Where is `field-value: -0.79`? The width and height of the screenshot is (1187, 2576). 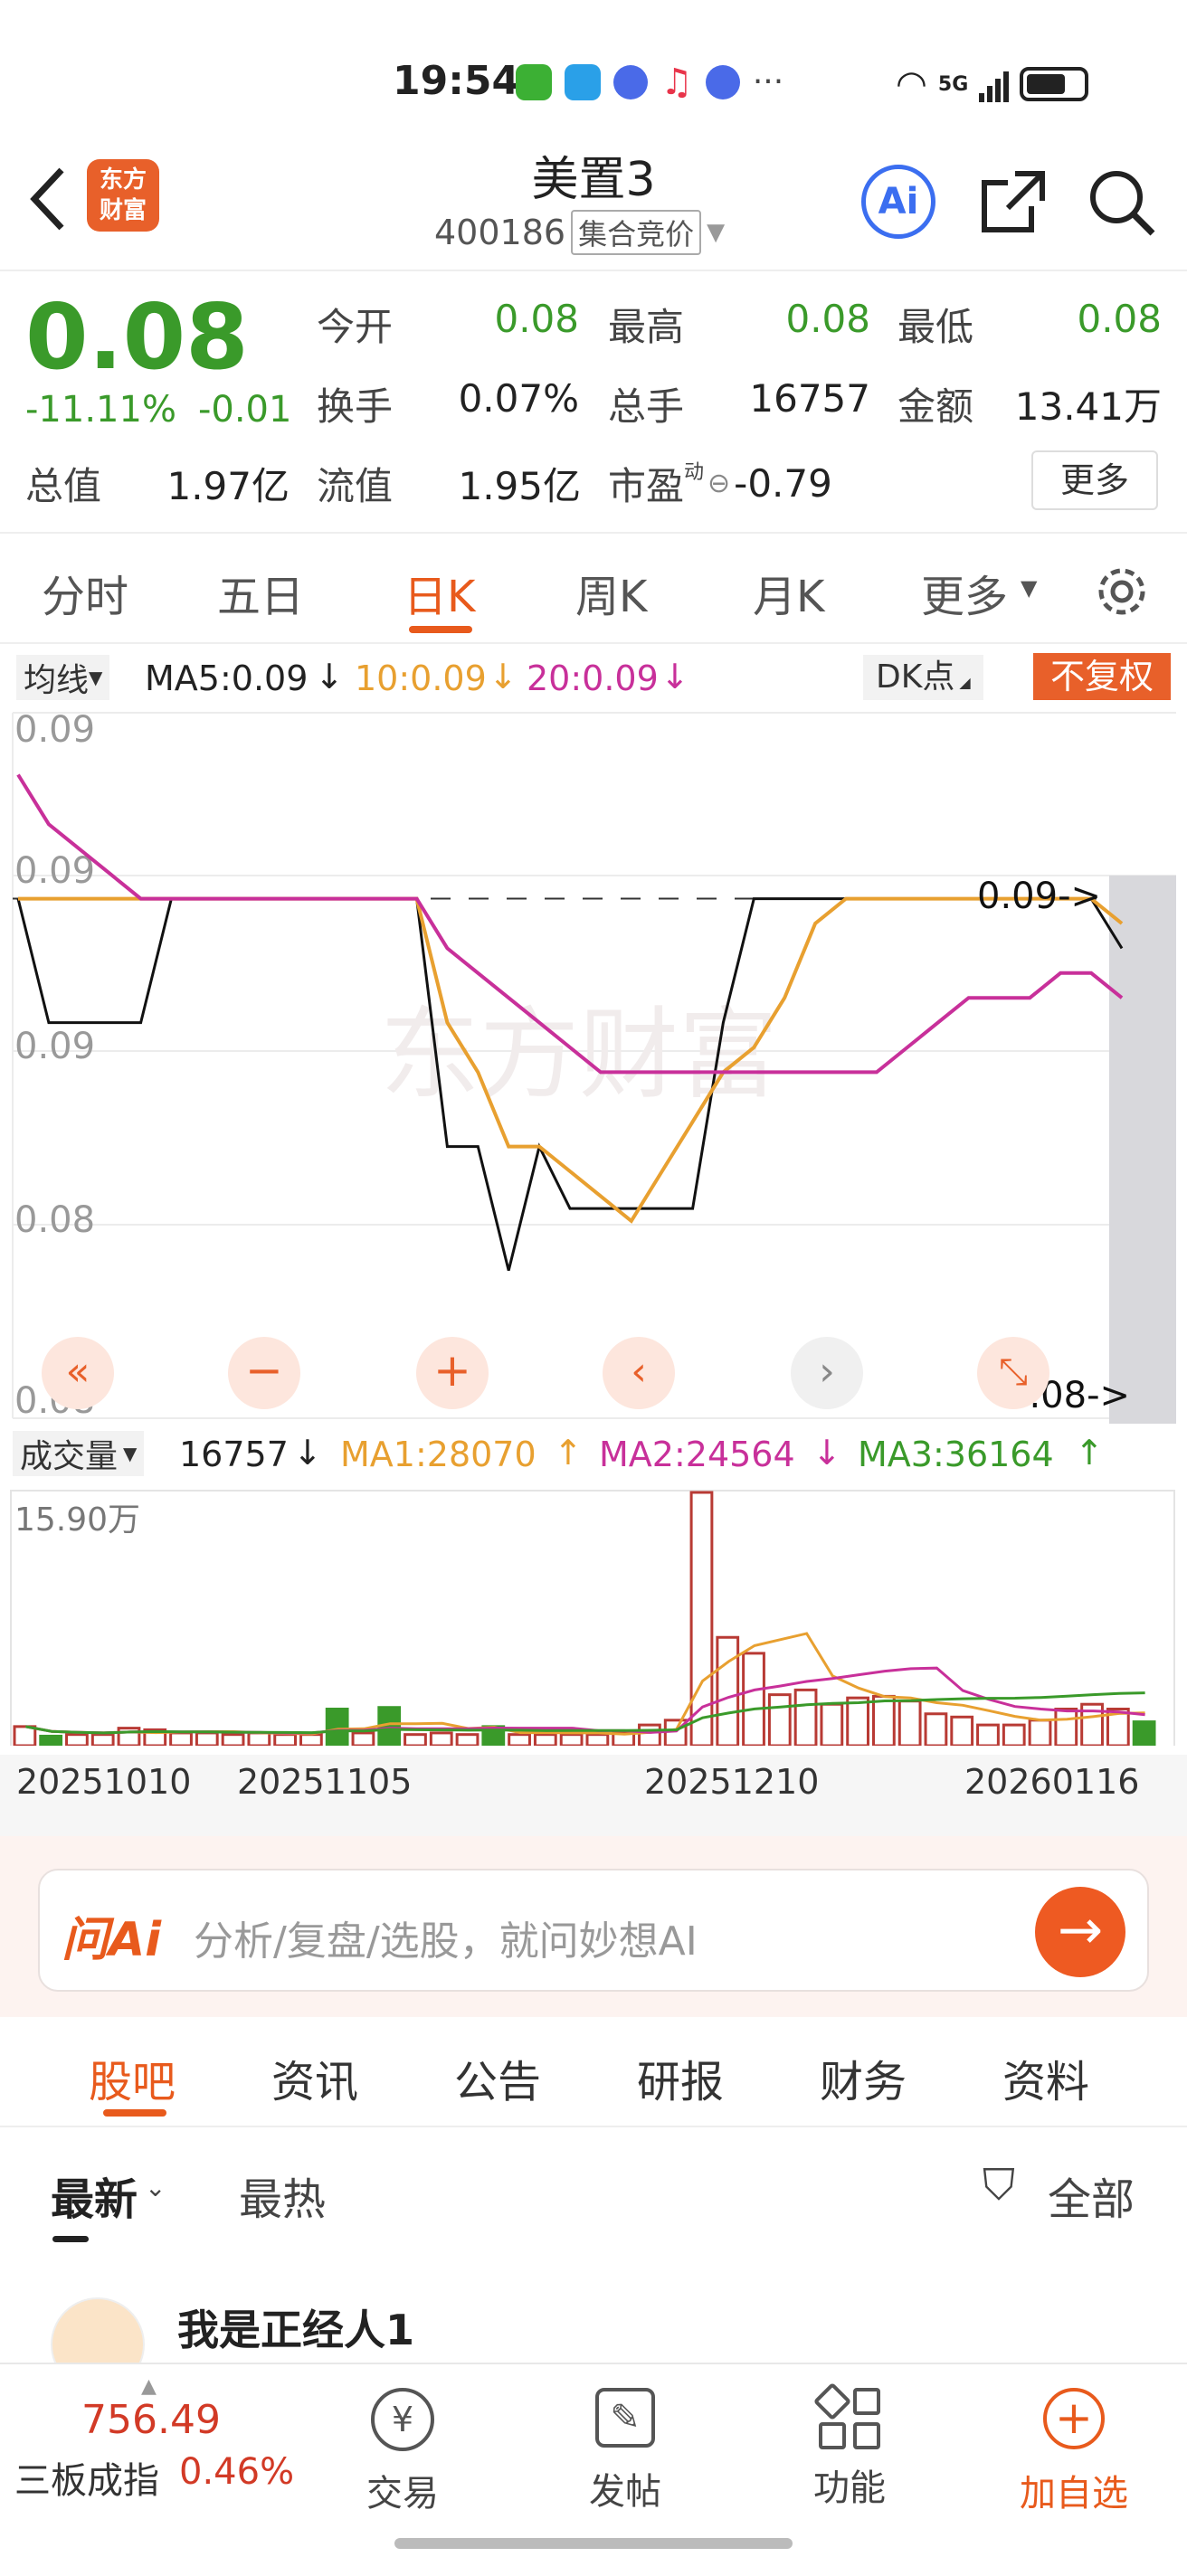
field-value: -0.79 is located at coordinates (783, 483).